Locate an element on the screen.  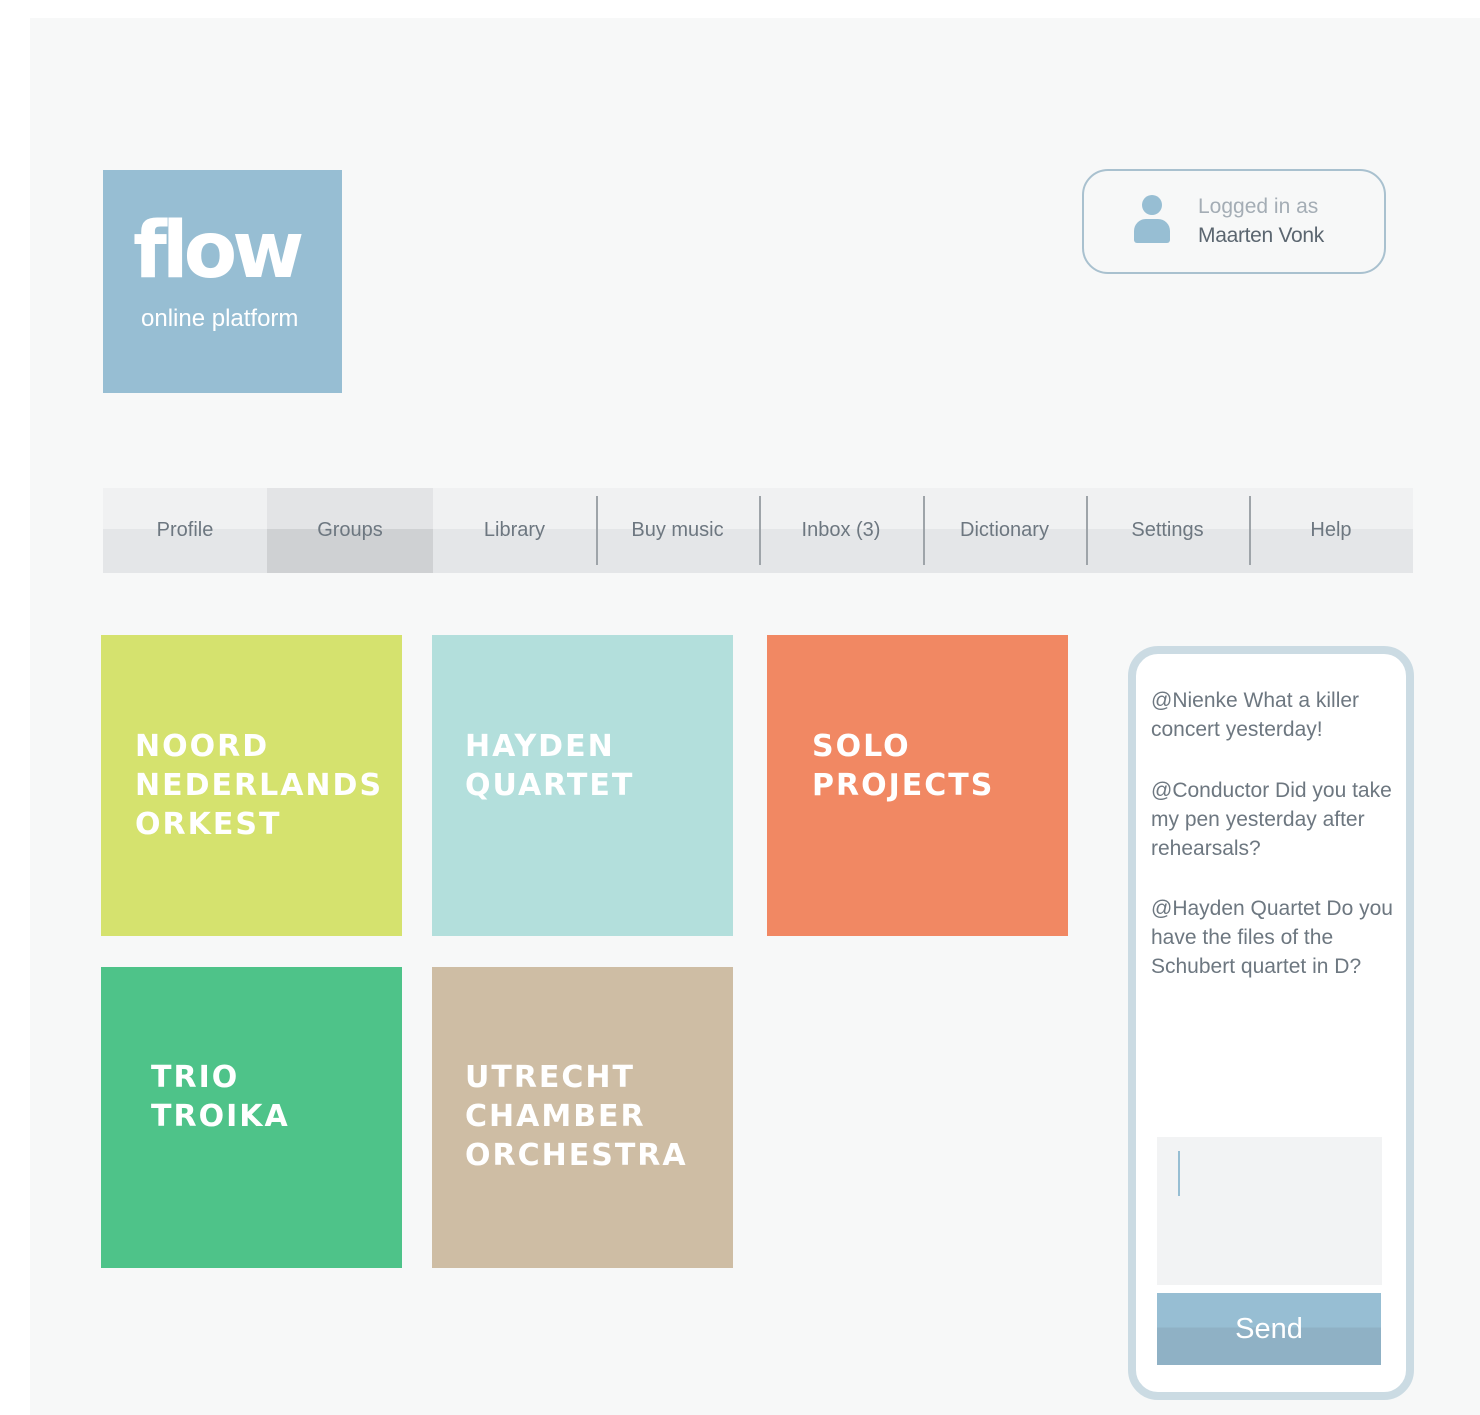
chat-message-input is located at coordinates (1269, 1211).